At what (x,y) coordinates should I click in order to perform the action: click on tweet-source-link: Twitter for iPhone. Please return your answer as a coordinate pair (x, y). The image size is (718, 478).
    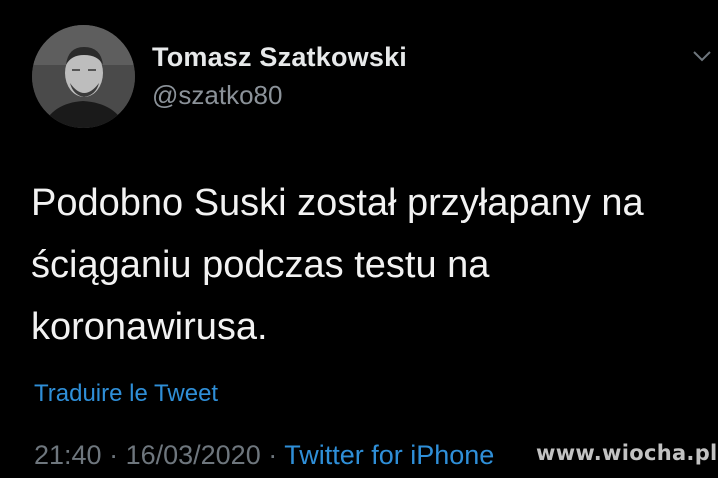
    Looking at the image, I should click on (389, 455).